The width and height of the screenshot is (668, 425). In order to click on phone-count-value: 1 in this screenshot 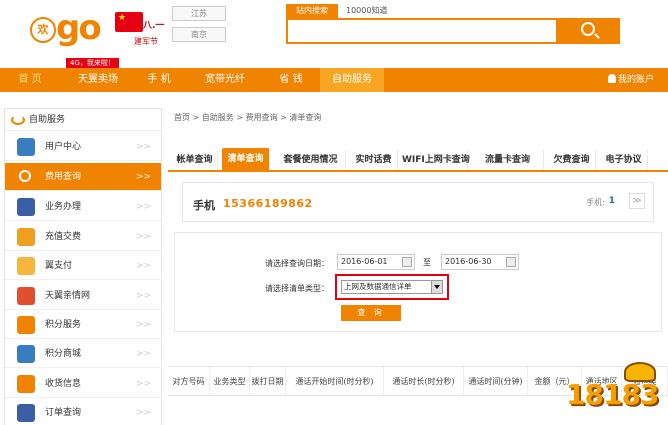, I will do `click(612, 201)`.